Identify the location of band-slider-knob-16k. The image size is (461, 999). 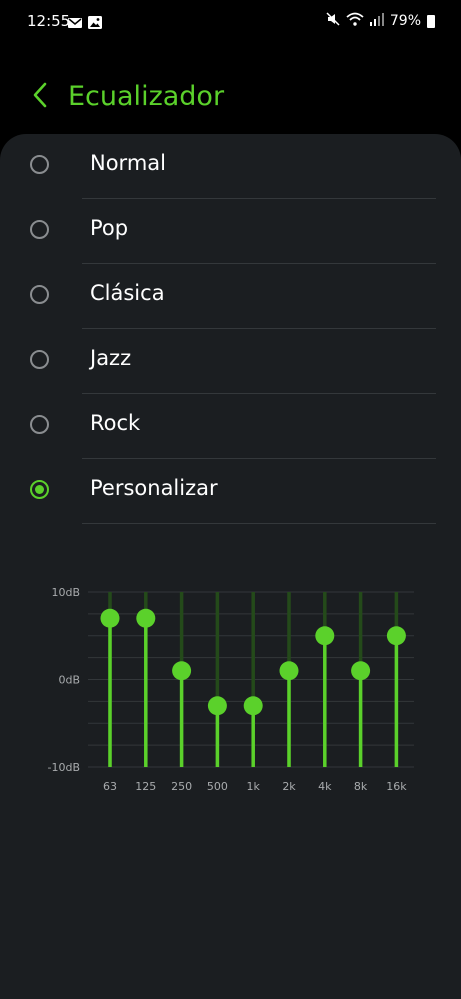
(396, 636).